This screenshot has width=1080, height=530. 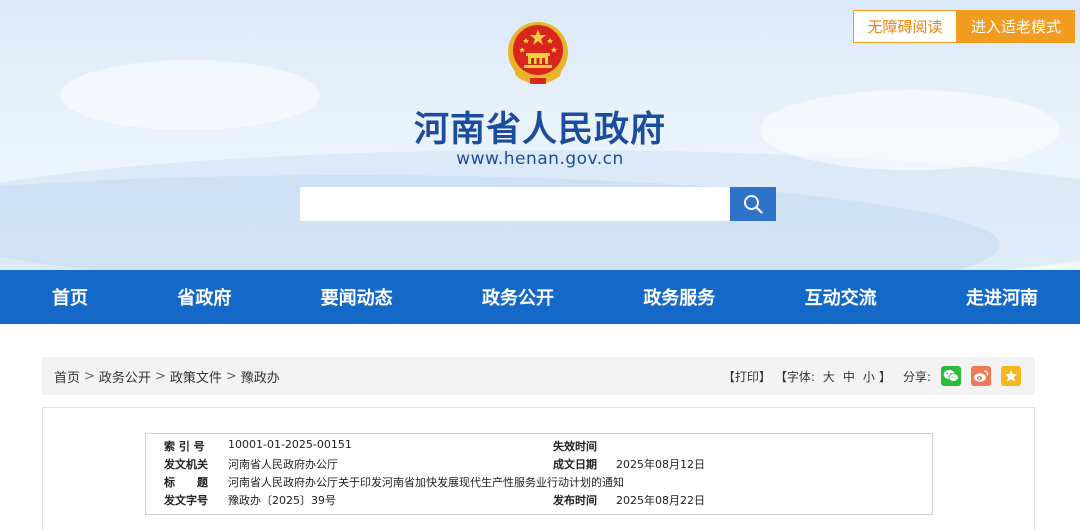 What do you see at coordinates (186, 482) in the screenshot?
I see `meta-label-title: 标 题` at bounding box center [186, 482].